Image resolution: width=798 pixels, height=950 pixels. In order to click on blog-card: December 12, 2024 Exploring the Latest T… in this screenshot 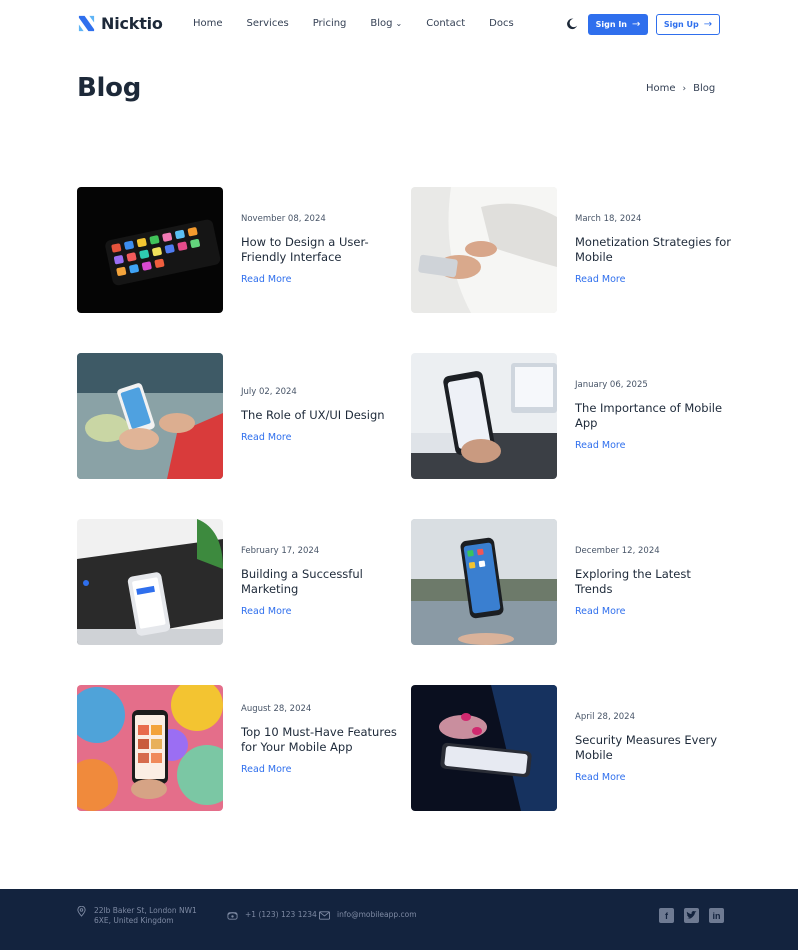, I will do `click(571, 582)`.